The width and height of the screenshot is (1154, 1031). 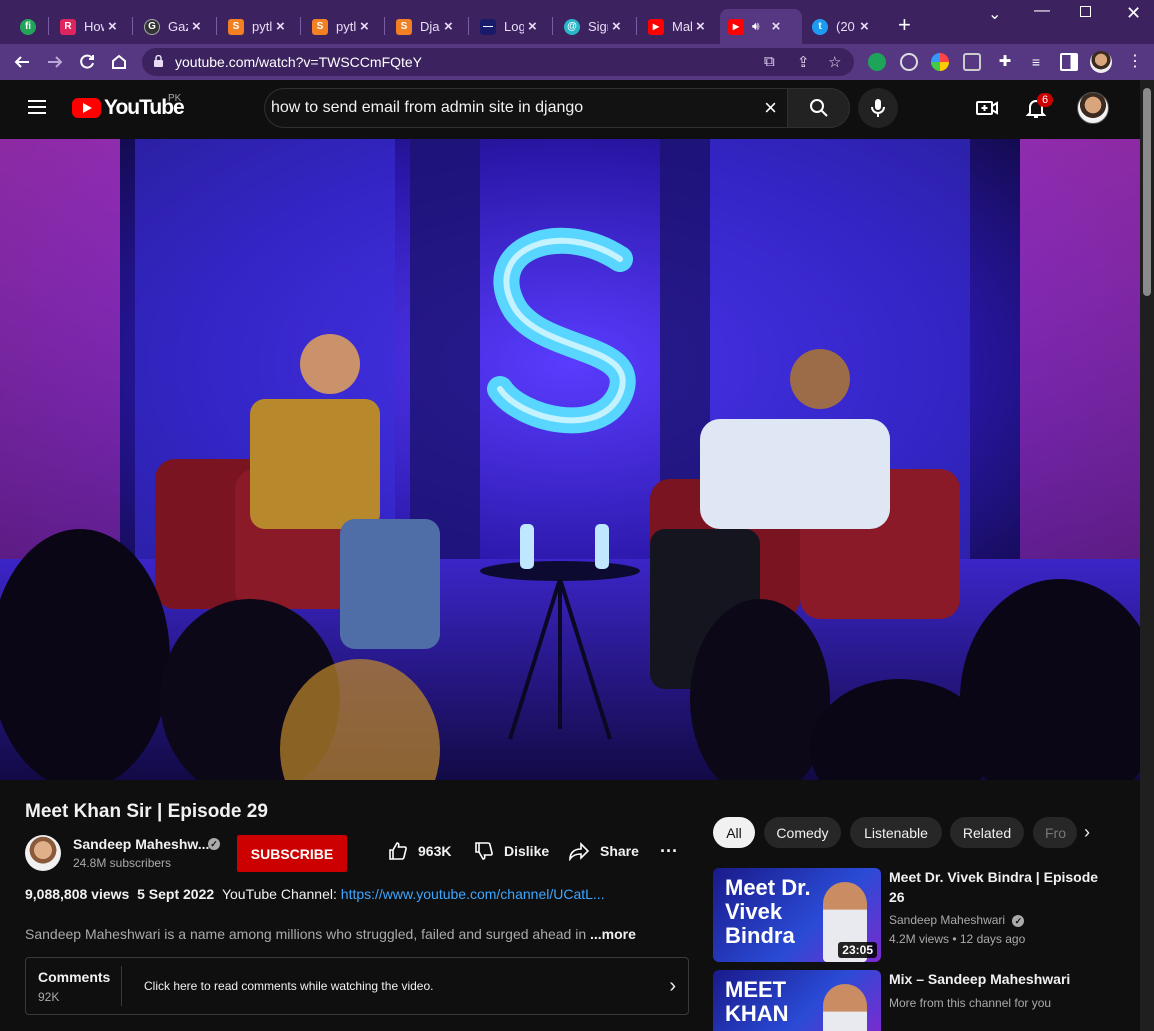 I want to click on recommendation-thumbnail: Meet Dr. Vivek Bindra 23:05, so click(x=797, y=915).